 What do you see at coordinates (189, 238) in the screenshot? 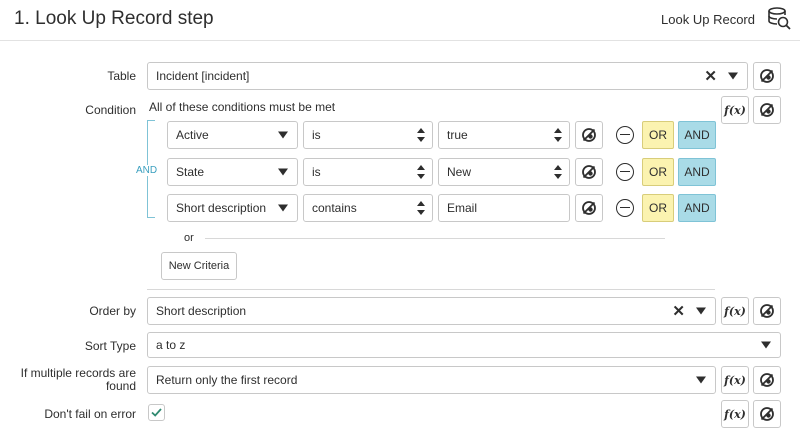
I see `or-separator-label: or` at bounding box center [189, 238].